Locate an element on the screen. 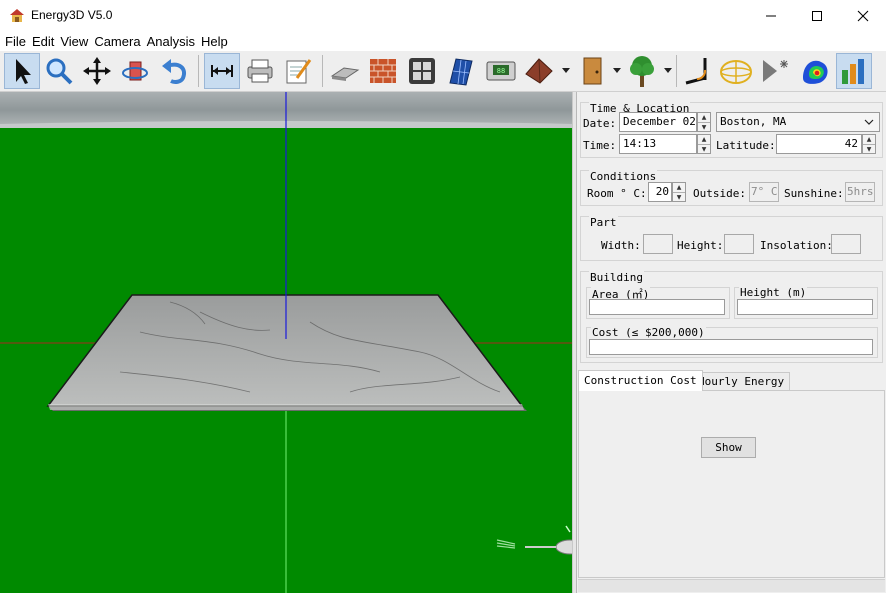  door-dropdown-arrow is located at coordinates (617, 70).